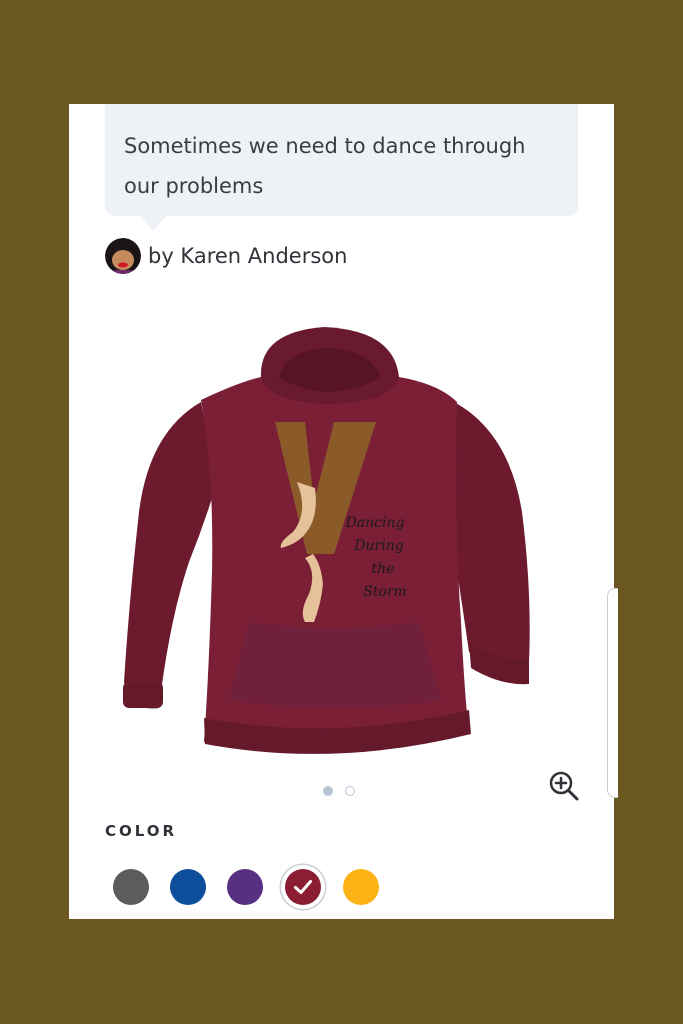 This screenshot has height=1024, width=683. I want to click on swatch-royal, so click(188, 887).